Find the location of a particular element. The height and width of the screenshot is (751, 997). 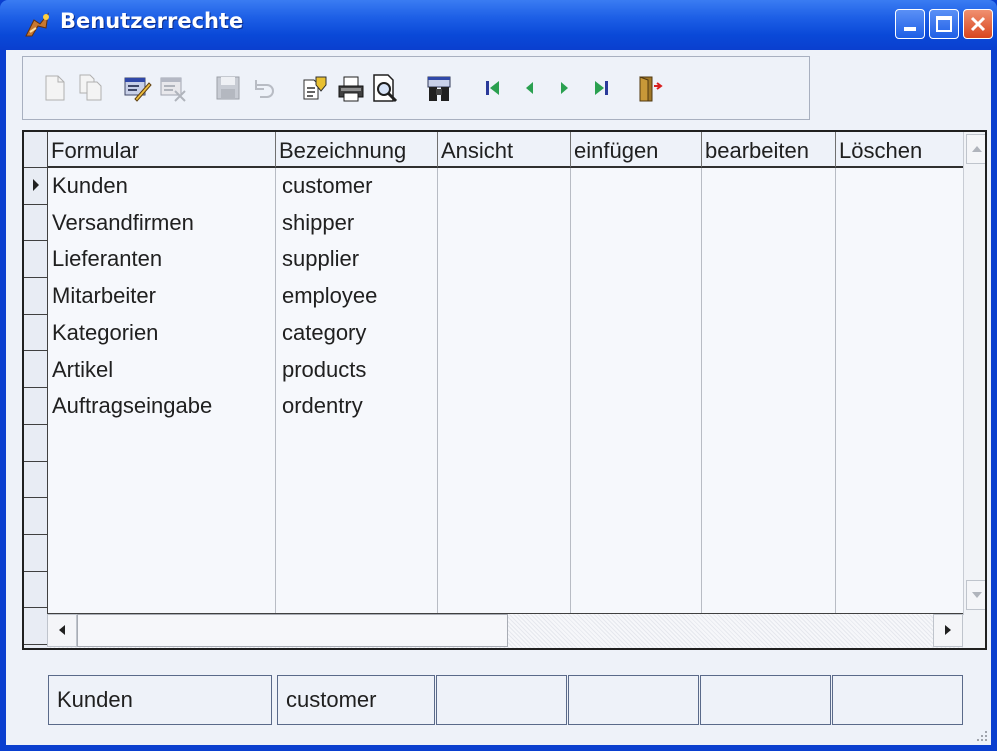

copy-record-button is located at coordinates (91, 88).